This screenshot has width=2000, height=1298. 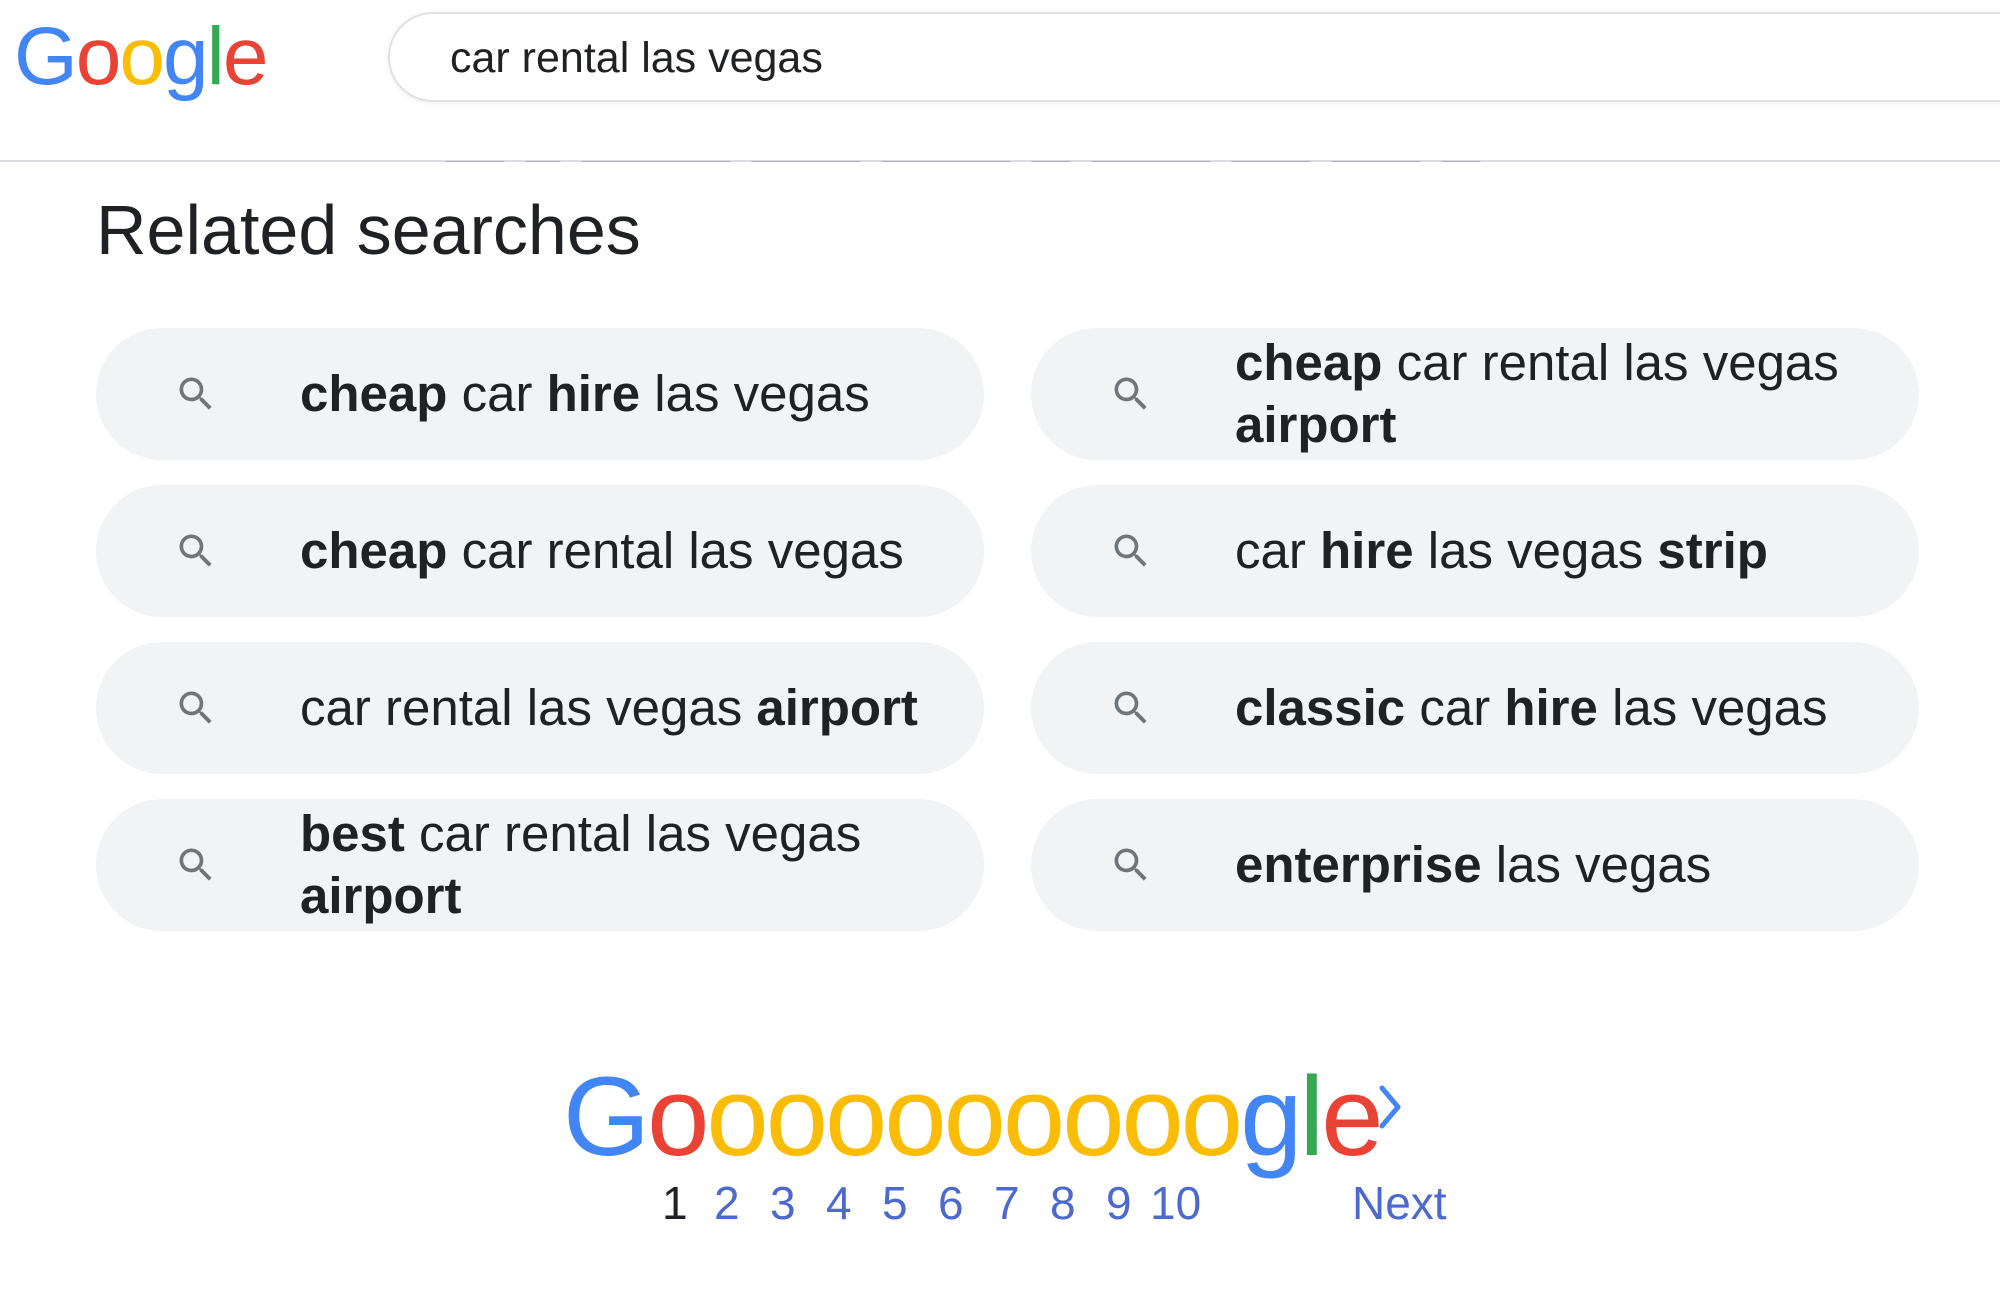 What do you see at coordinates (895, 1203) in the screenshot?
I see `page-link: 5` at bounding box center [895, 1203].